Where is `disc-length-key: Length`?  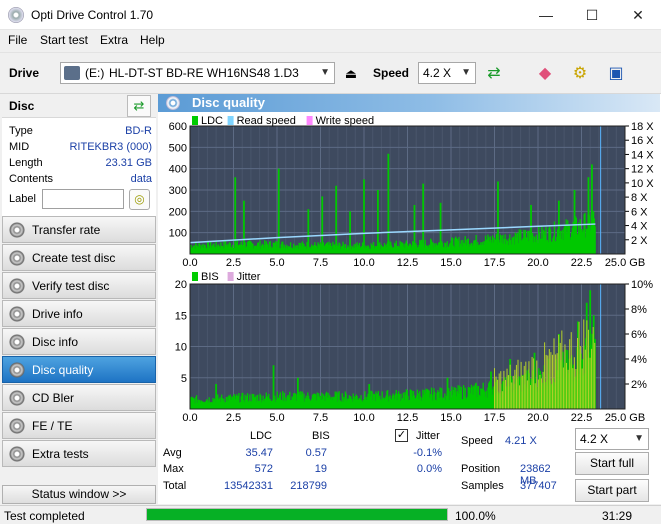
disc-length-key: Length is located at coordinates (26, 163).